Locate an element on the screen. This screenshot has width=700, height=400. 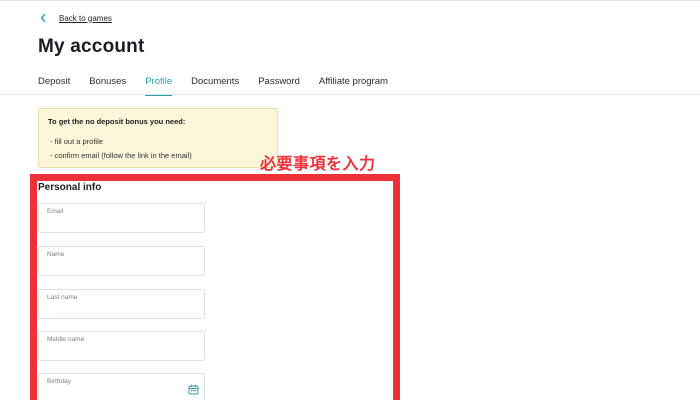
page-title: My account is located at coordinates (91, 46).